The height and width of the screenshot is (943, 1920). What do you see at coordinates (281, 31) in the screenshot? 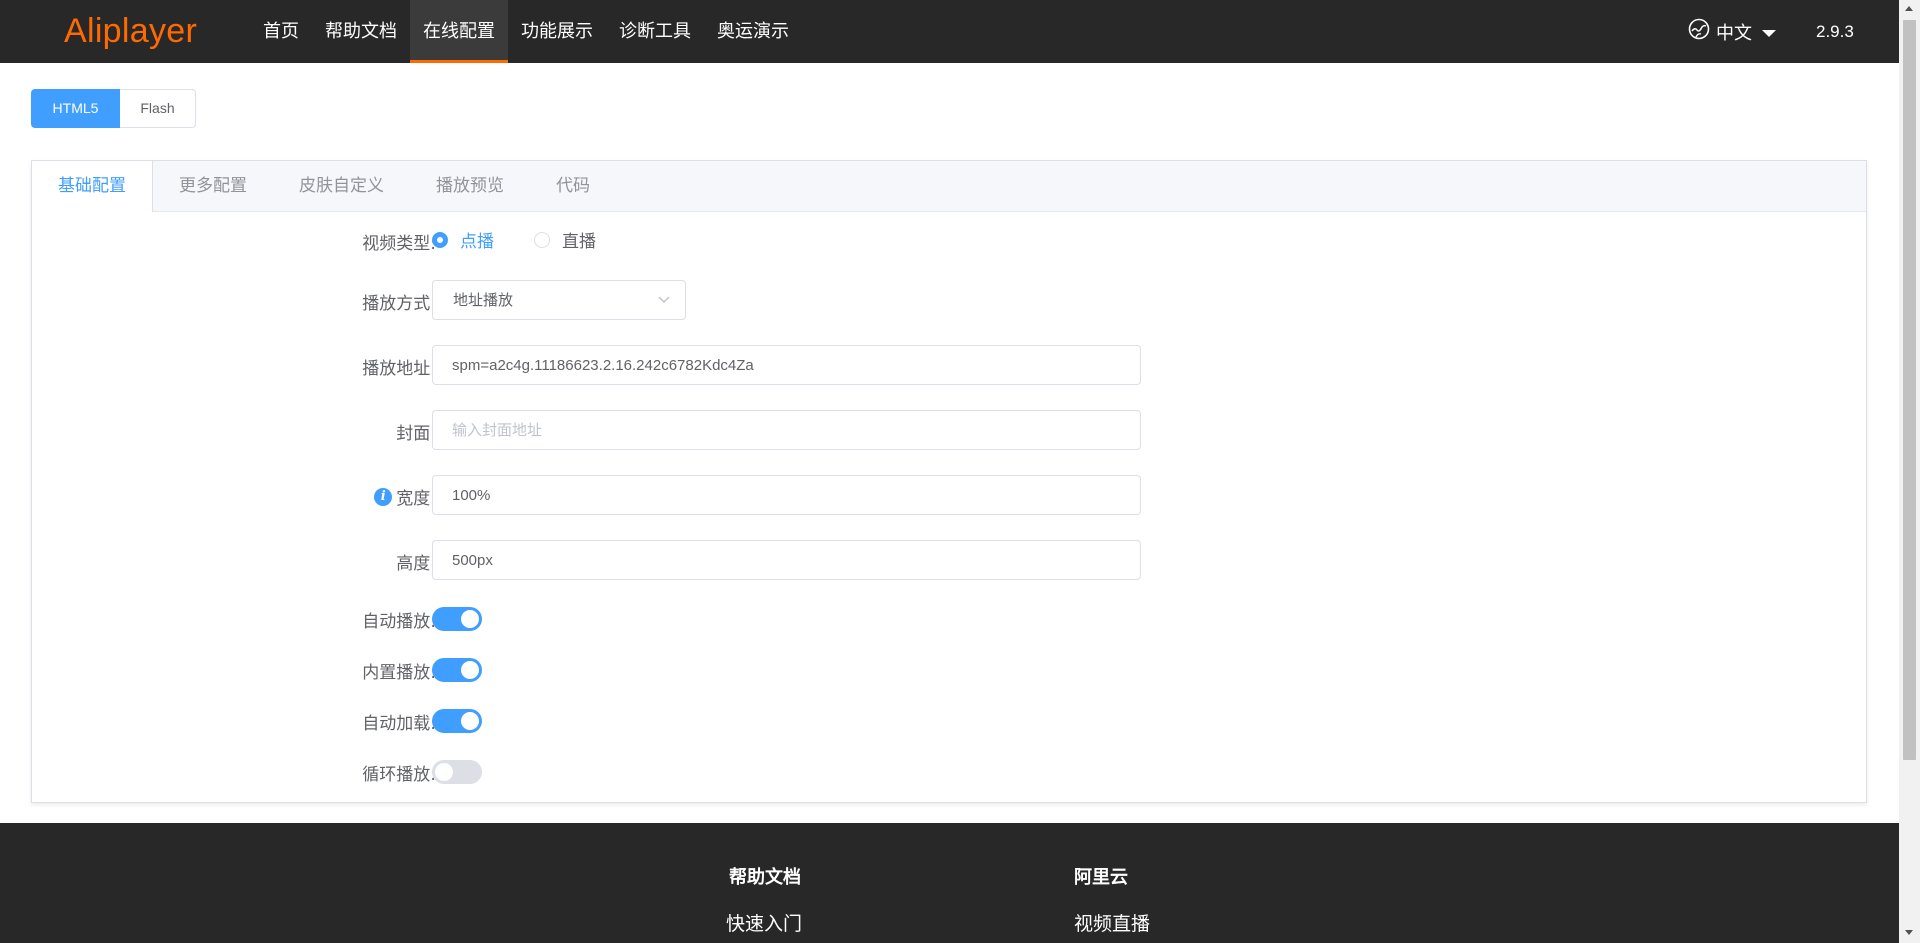
I see `nav-item-home: 首页` at bounding box center [281, 31].